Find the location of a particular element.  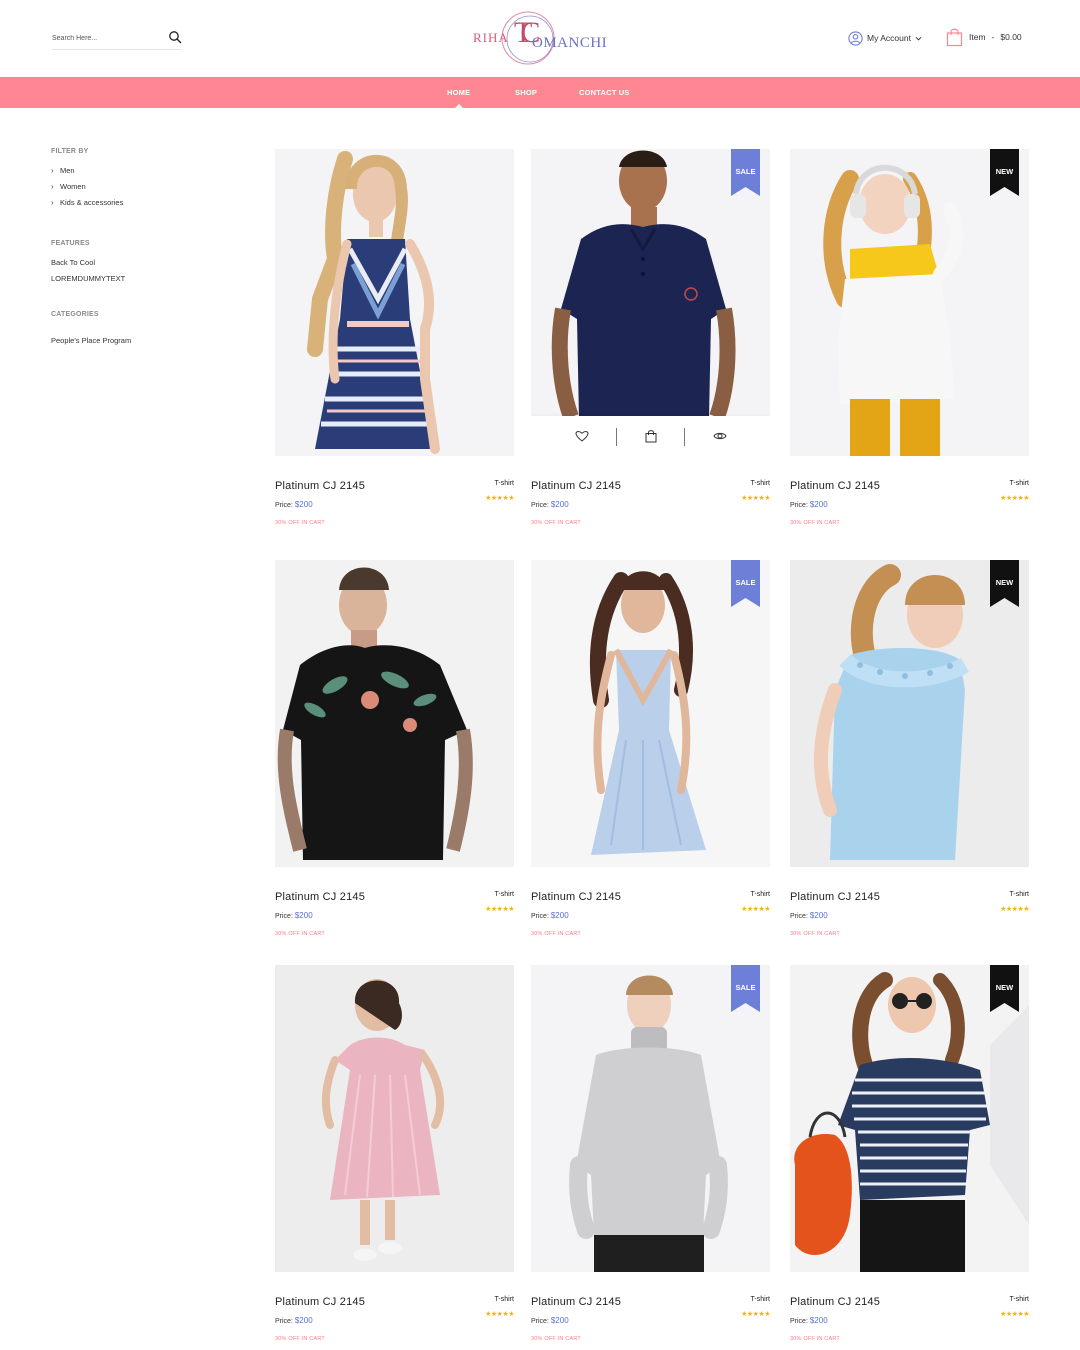

feature-item-back-to-cool: Back To Cool is located at coordinates (73, 262).